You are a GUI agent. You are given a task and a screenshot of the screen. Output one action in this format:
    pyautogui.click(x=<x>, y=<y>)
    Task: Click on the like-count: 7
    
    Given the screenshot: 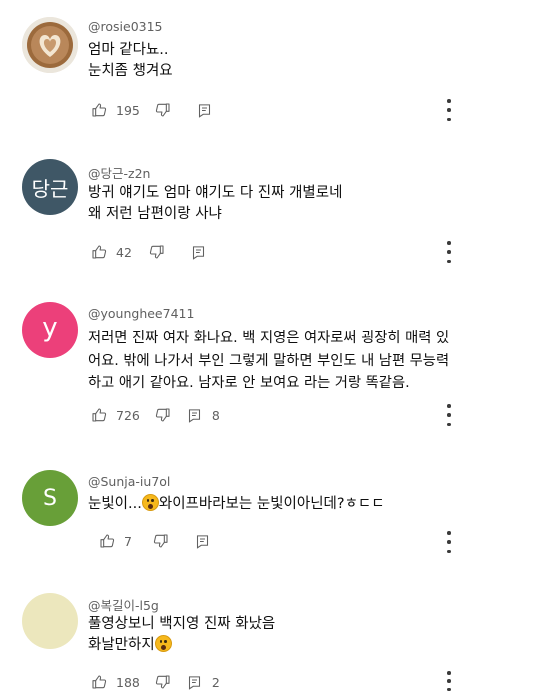 What is the action you would take?
    pyautogui.click(x=128, y=541)
    